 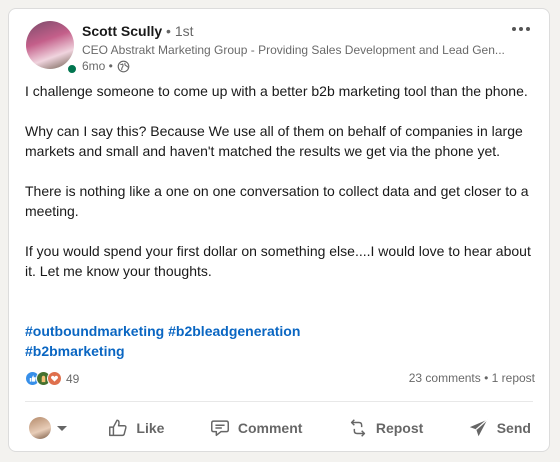 I want to click on send-button: Send, so click(x=499, y=428).